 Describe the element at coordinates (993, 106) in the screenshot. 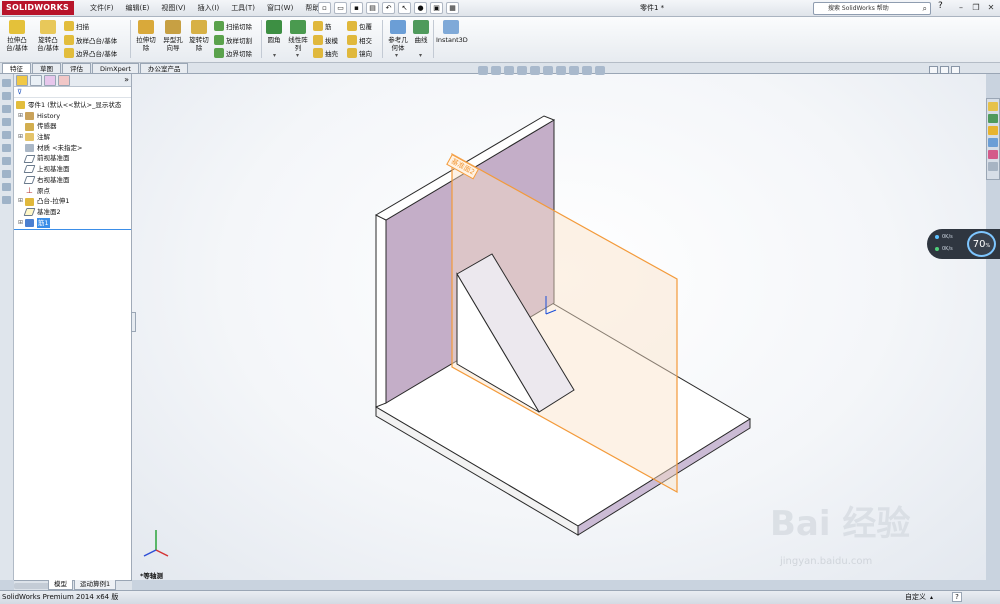

I see `home-icon` at that location.